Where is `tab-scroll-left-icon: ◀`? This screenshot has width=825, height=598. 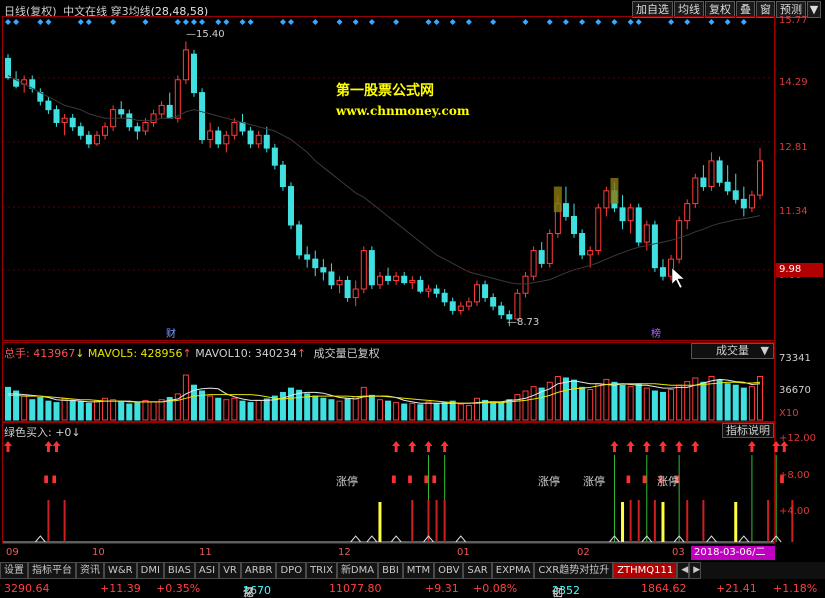
tab-scroll-left-icon: ◀ is located at coordinates (683, 570).